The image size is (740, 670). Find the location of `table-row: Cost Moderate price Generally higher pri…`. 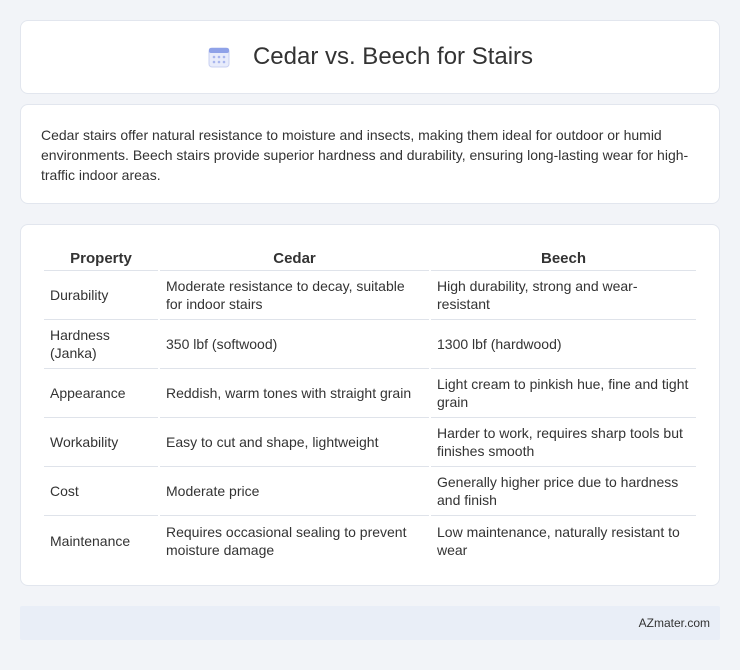

table-row: Cost Moderate price Generally higher pri… is located at coordinates (370, 491).